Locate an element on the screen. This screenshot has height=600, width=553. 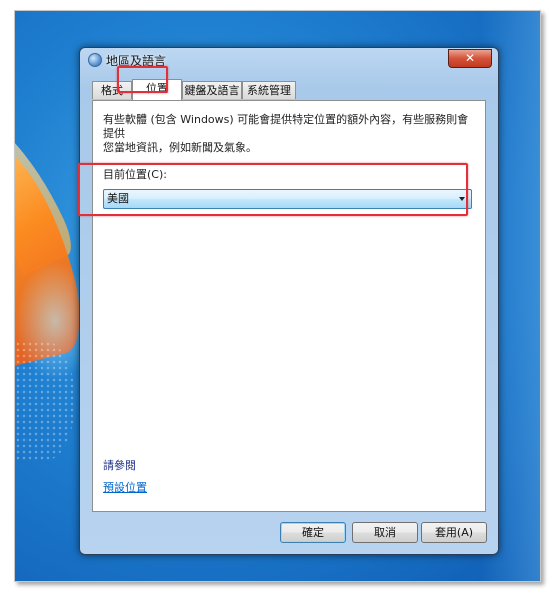
title-bar: 地區及語言 ✕ is located at coordinates (289, 59).